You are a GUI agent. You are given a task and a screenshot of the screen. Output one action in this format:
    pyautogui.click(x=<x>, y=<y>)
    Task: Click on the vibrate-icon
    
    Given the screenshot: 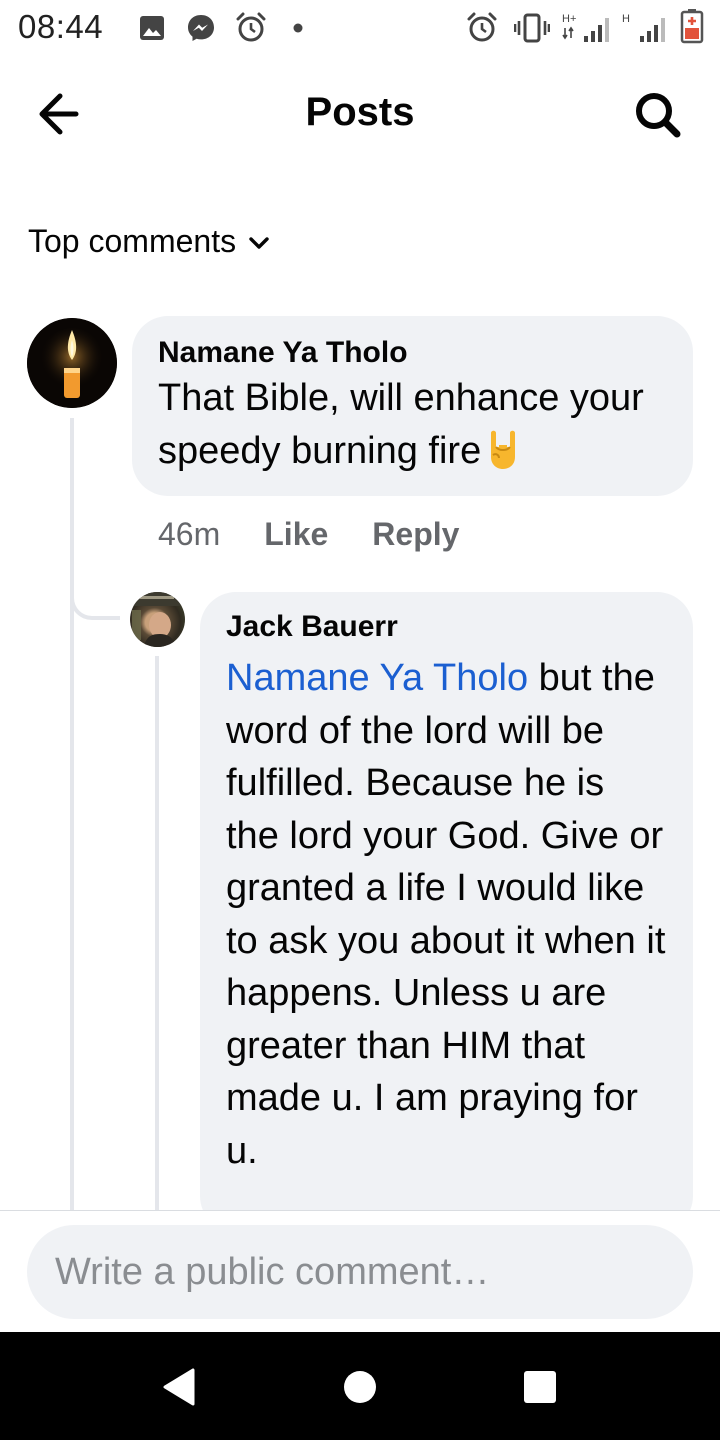 What is the action you would take?
    pyautogui.click(x=532, y=28)
    